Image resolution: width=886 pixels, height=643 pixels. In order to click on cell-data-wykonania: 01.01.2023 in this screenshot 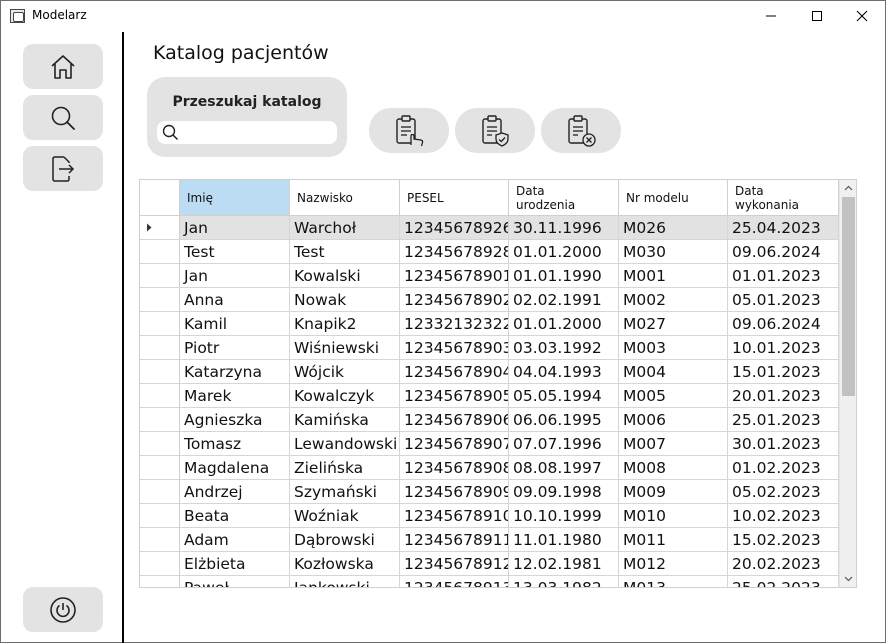, I will do `click(783, 275)`.